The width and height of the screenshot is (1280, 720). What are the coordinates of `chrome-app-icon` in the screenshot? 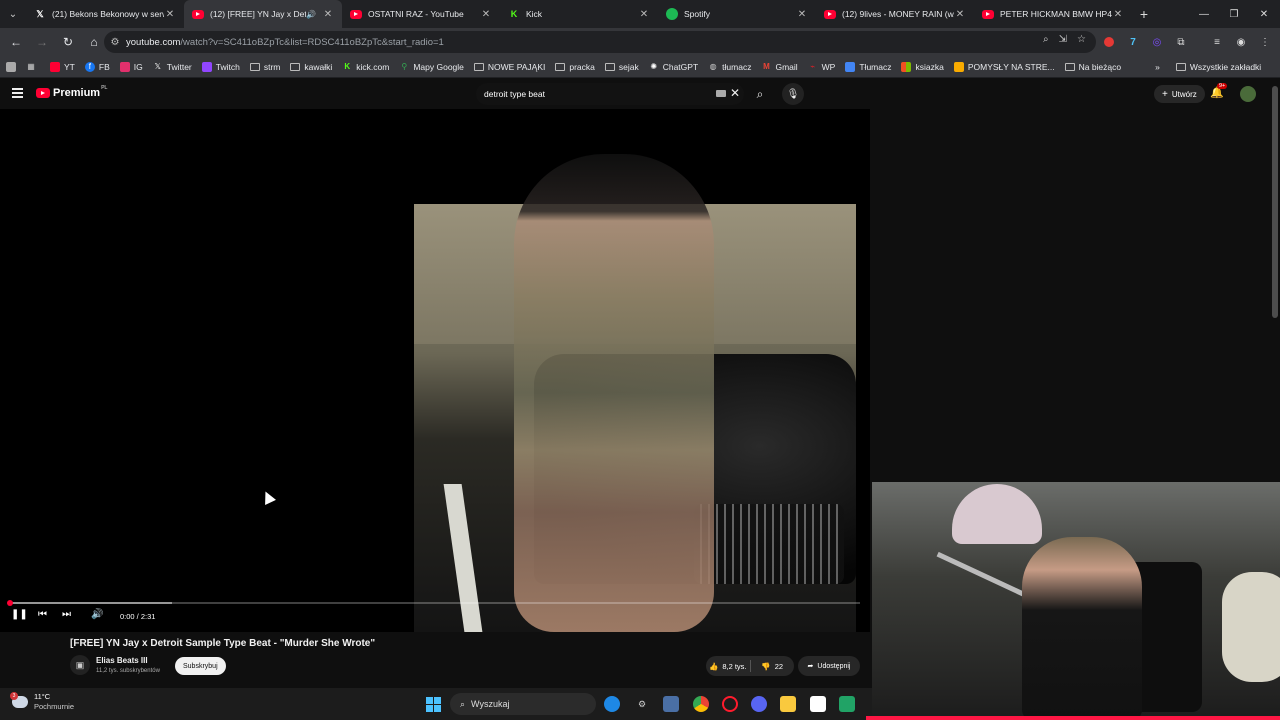 It's located at (701, 704).